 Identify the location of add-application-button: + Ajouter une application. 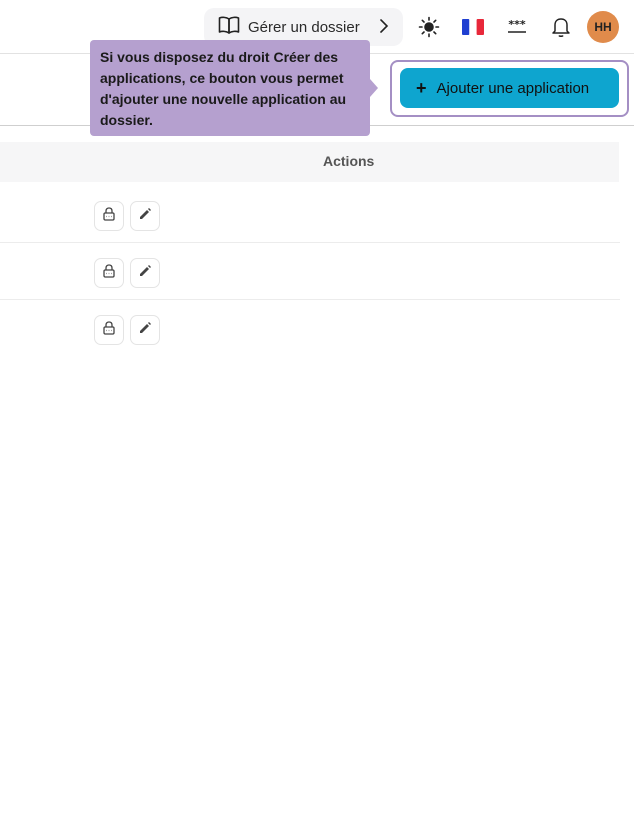
(509, 88).